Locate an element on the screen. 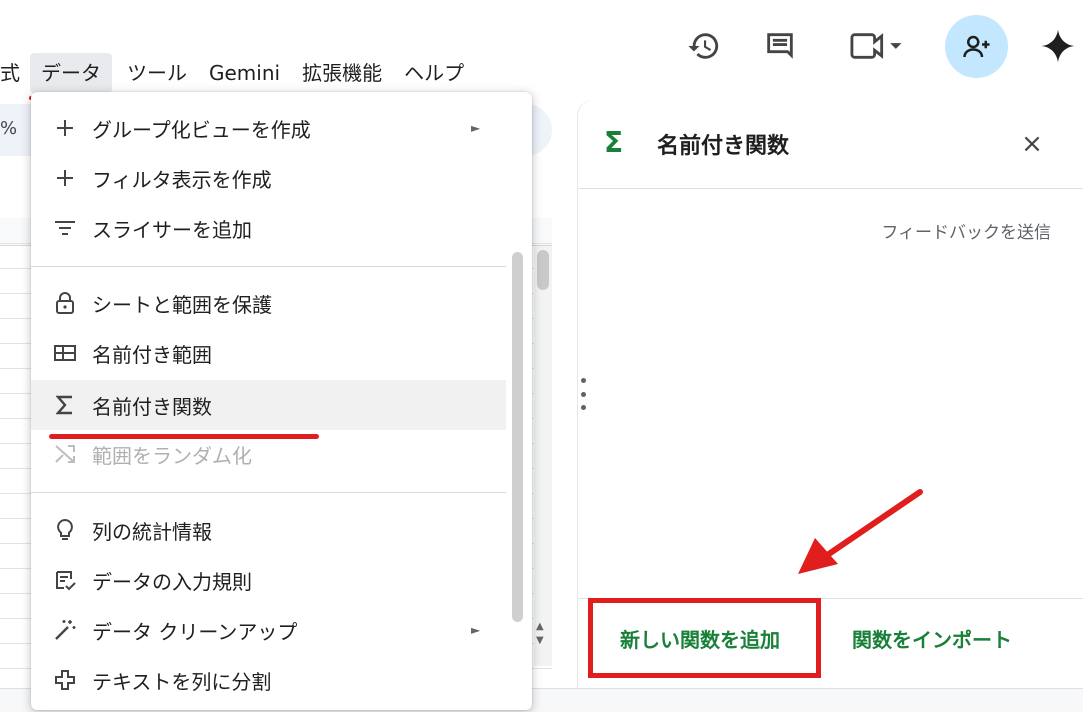 The height and width of the screenshot is (712, 1083). panel-title: 名前付き関数 is located at coordinates (723, 146).